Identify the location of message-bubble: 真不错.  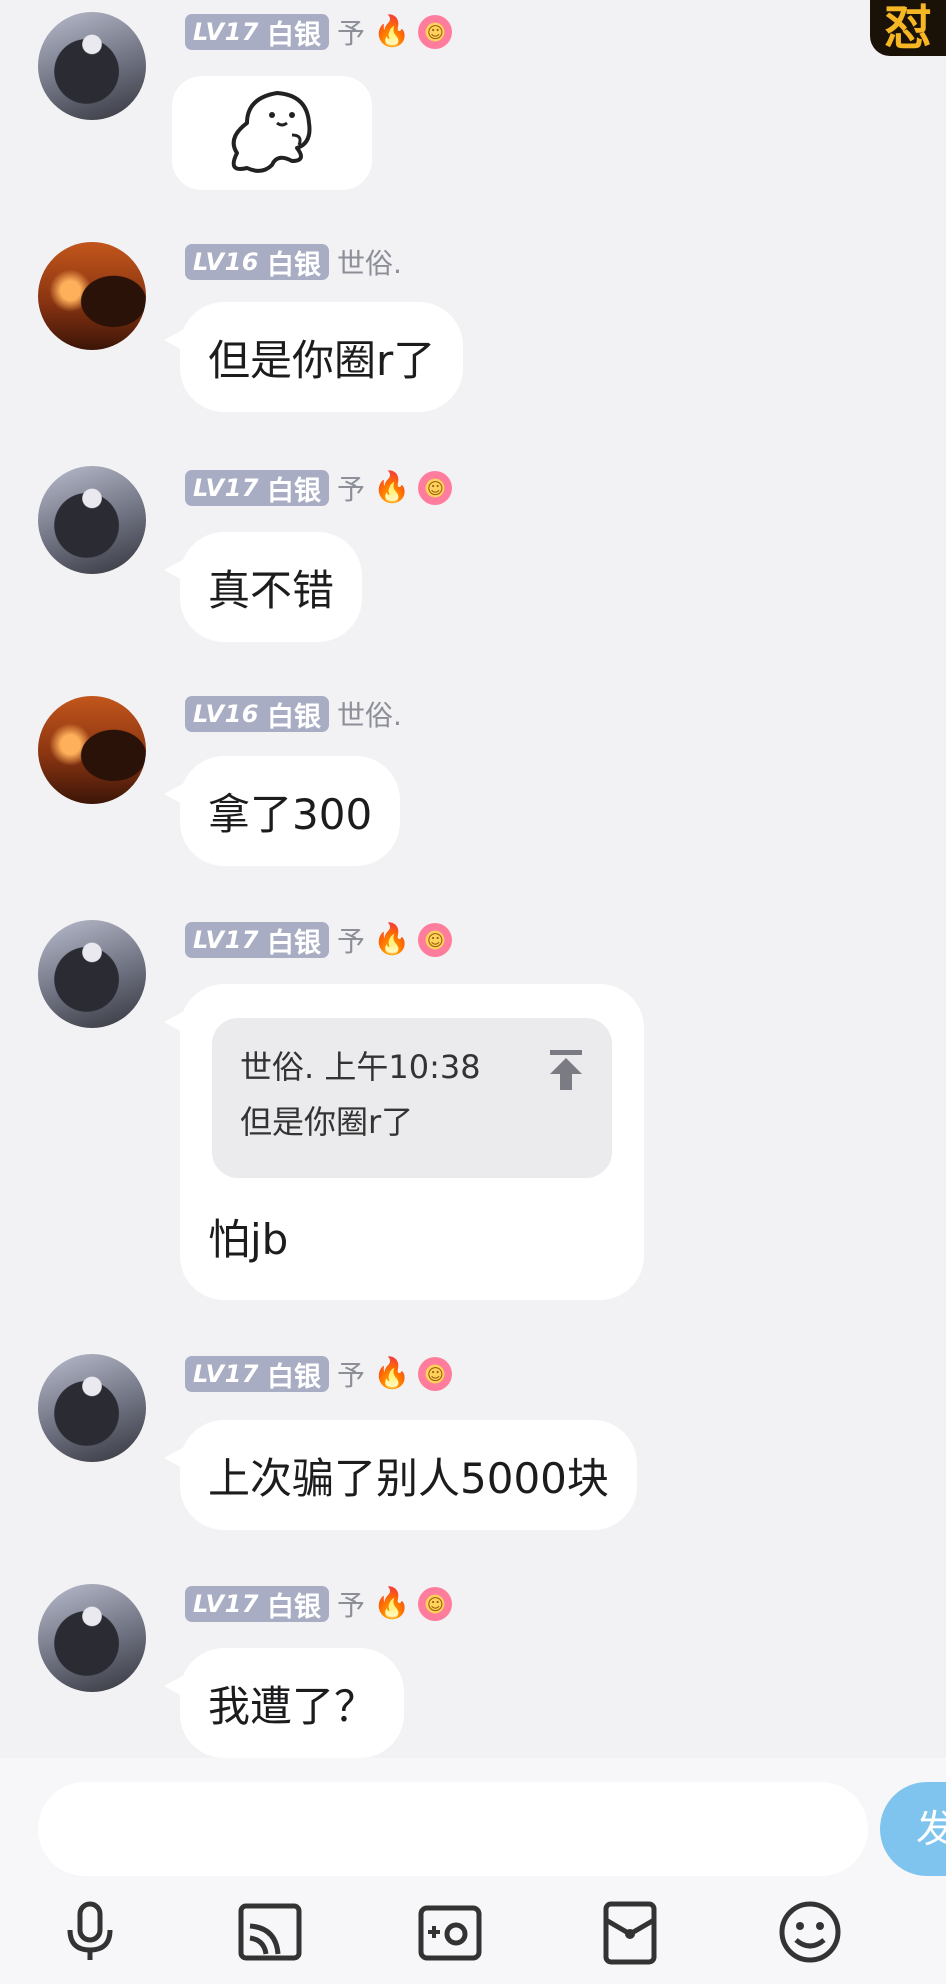
(263, 587).